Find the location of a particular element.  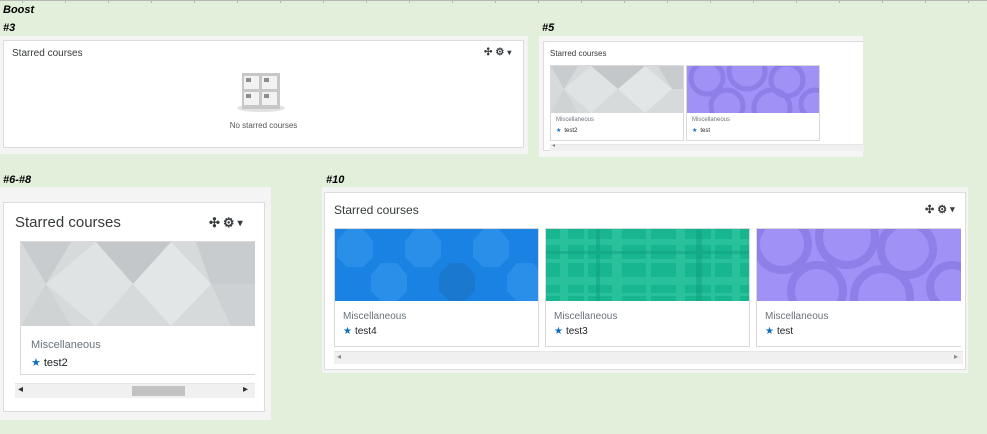

screenshot-3-panel: Starred courses ✣ ⚙ ▾ No starred courses is located at coordinates (264, 95).